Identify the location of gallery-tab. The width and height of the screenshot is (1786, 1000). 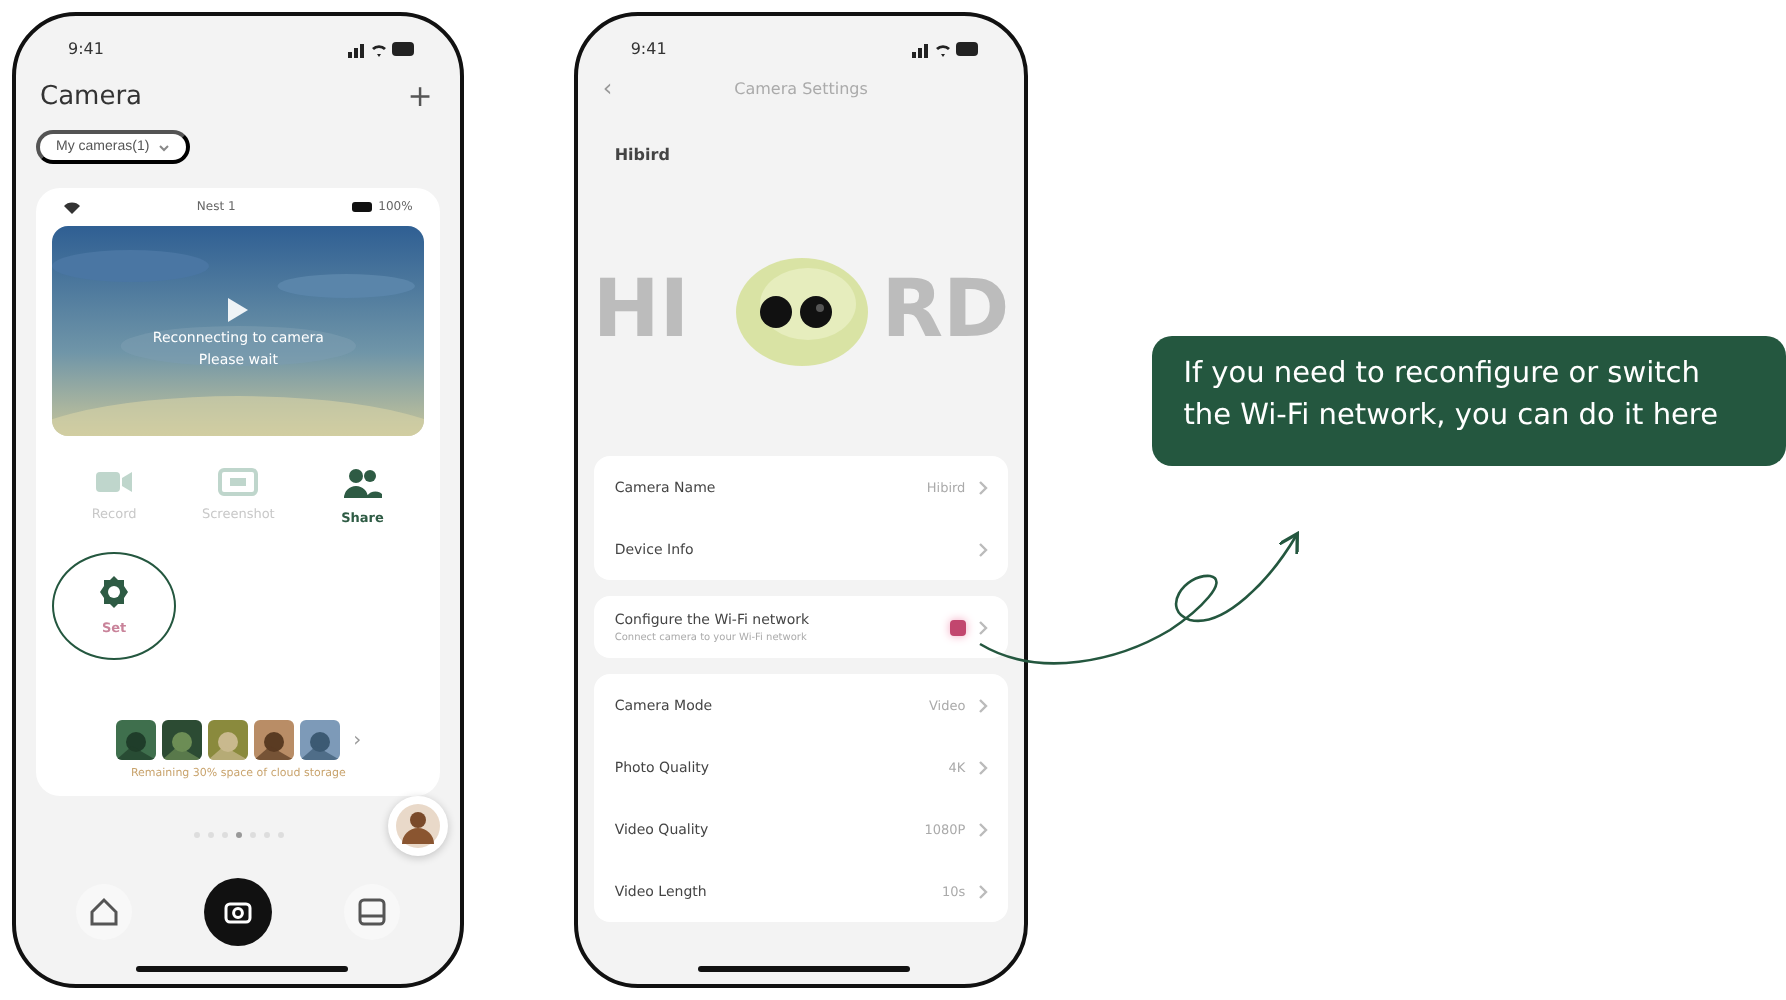
(372, 912).